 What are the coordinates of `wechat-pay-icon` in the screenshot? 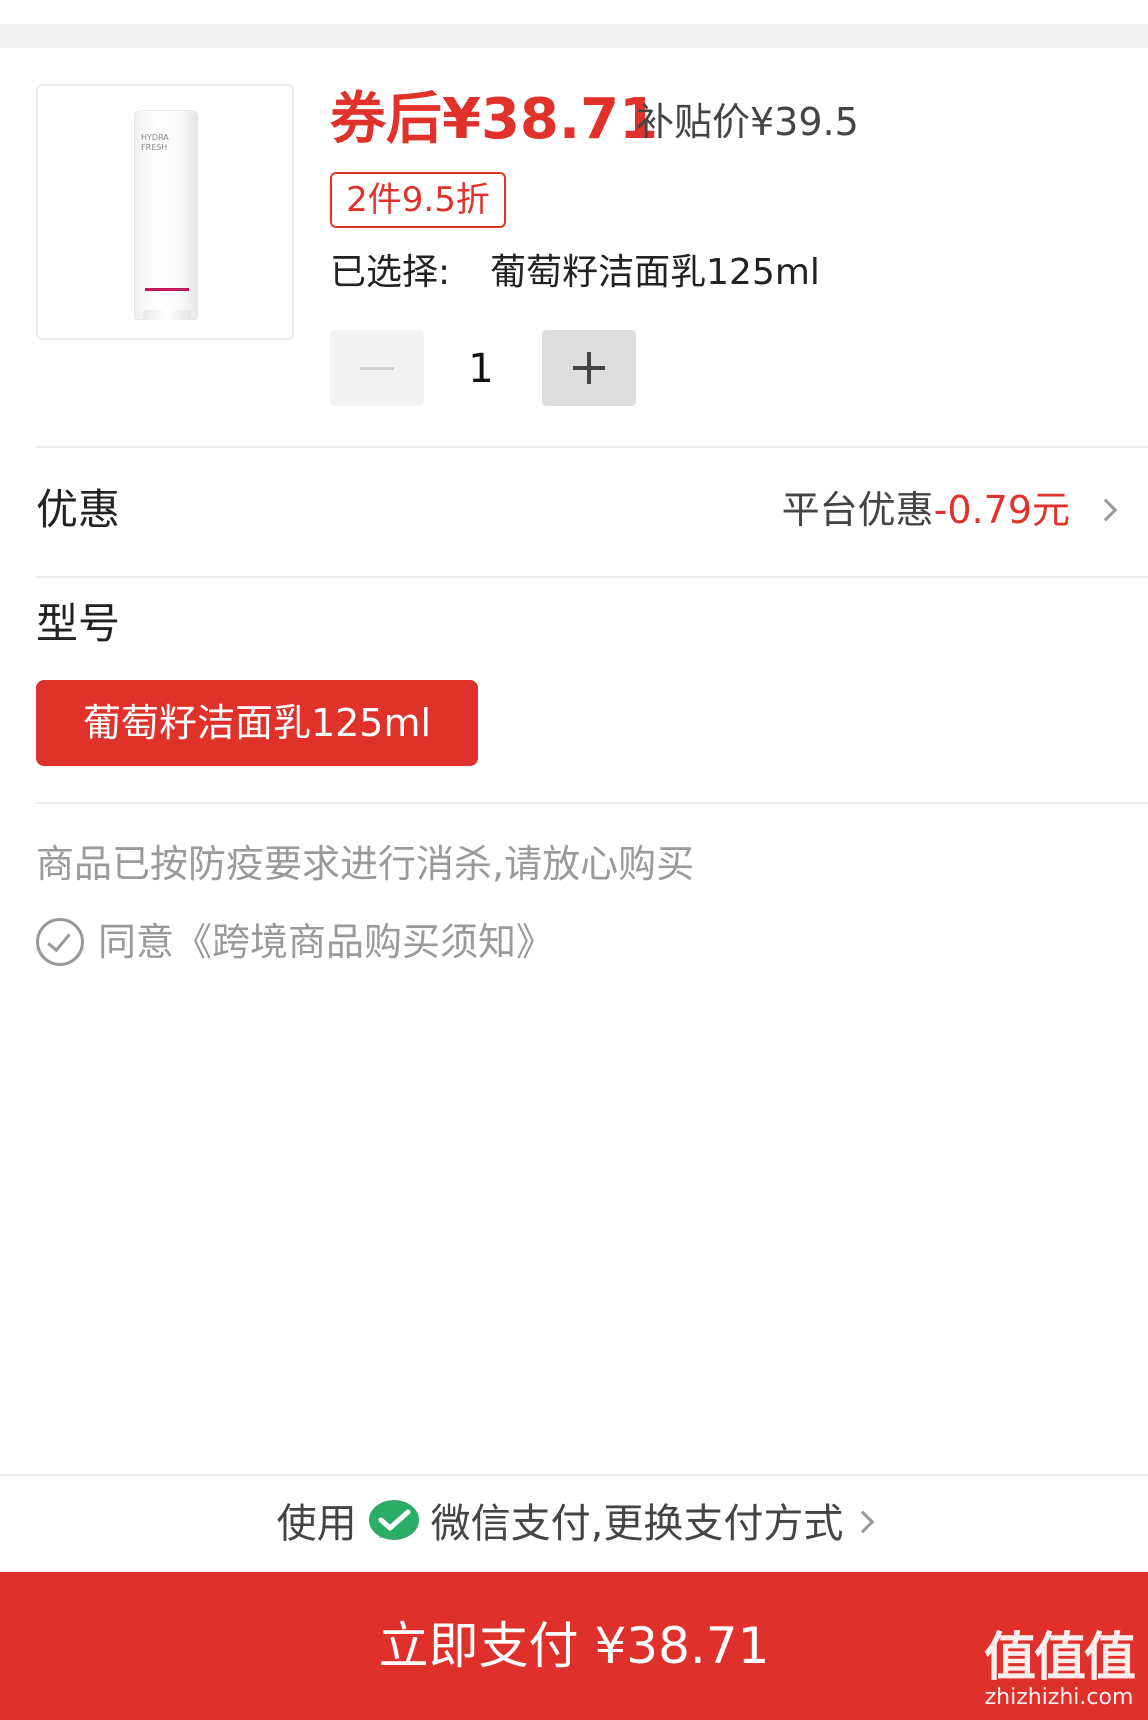 It's located at (394, 1522).